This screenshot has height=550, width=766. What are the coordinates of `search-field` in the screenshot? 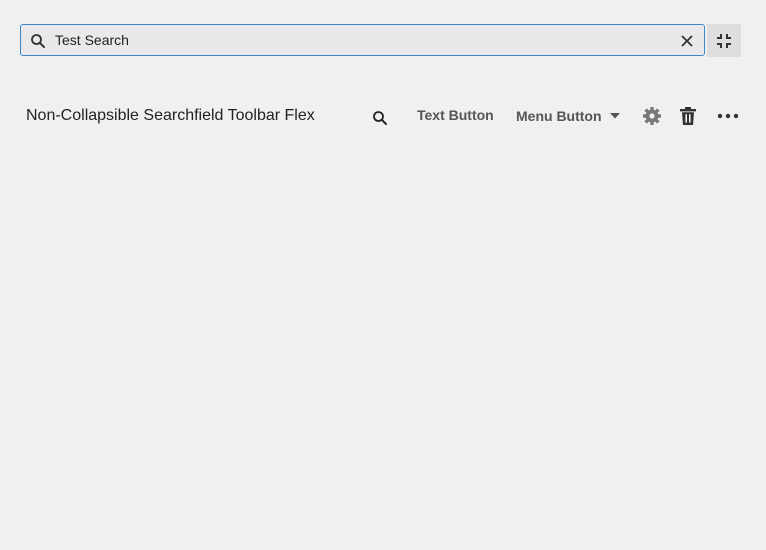 It's located at (362, 40).